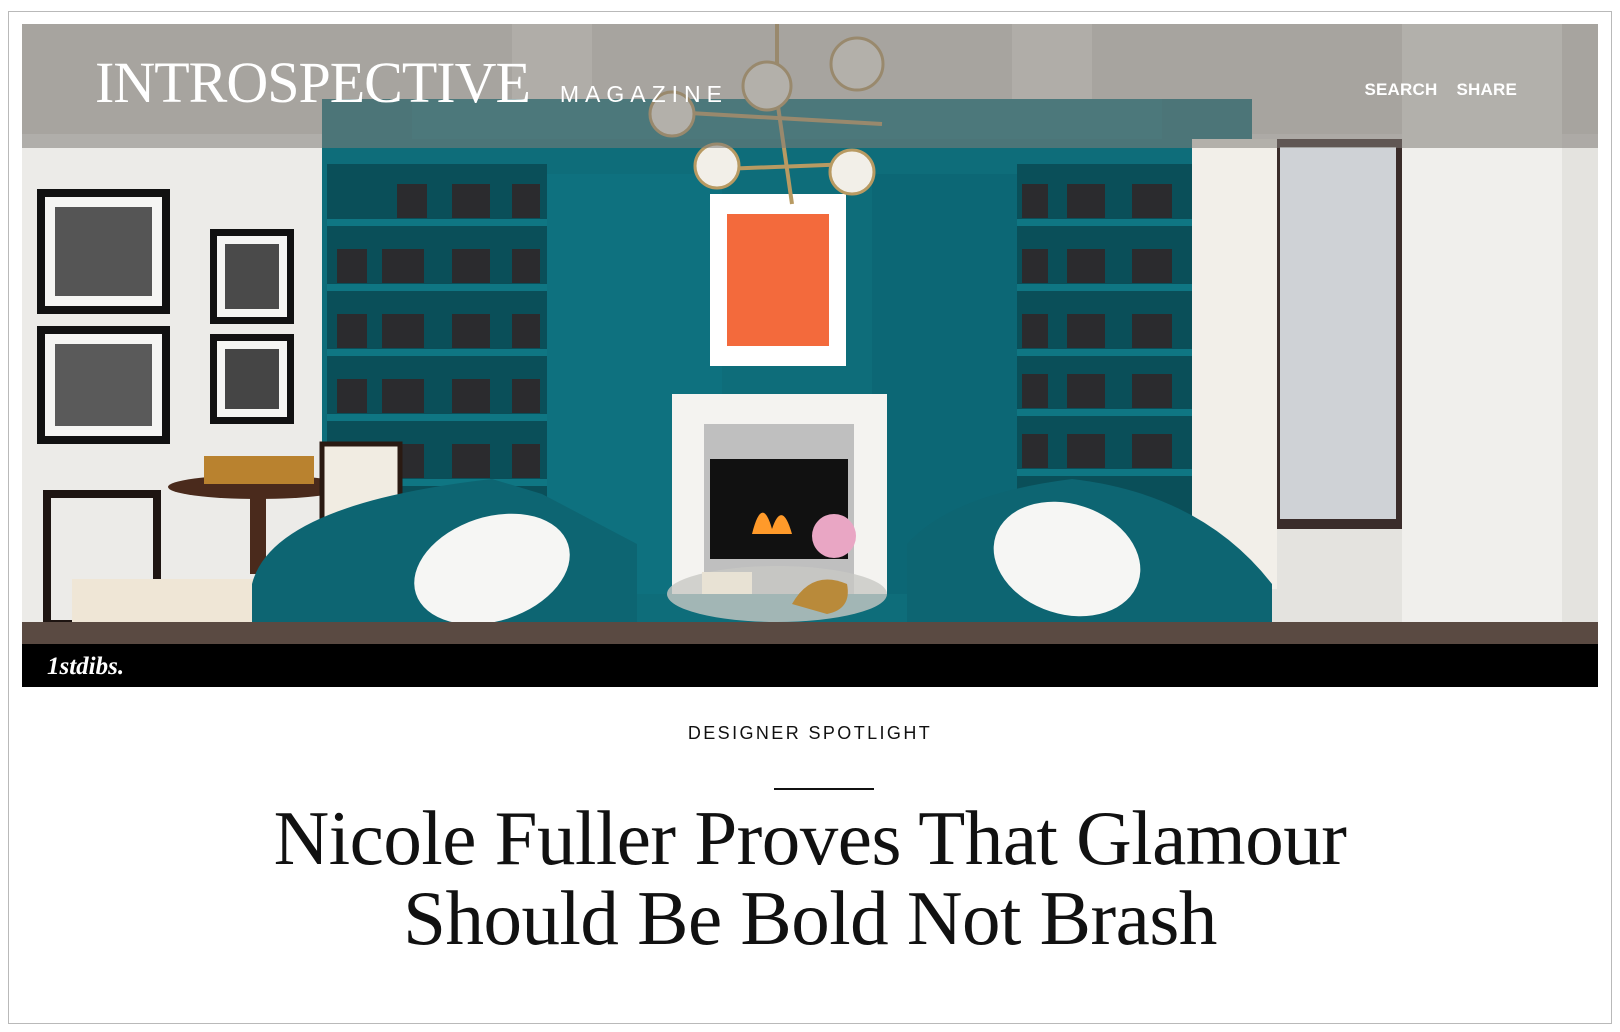 The width and height of the screenshot is (1620, 1032). I want to click on credit-logo-1stdibs: 1stdibs., so click(85, 667).